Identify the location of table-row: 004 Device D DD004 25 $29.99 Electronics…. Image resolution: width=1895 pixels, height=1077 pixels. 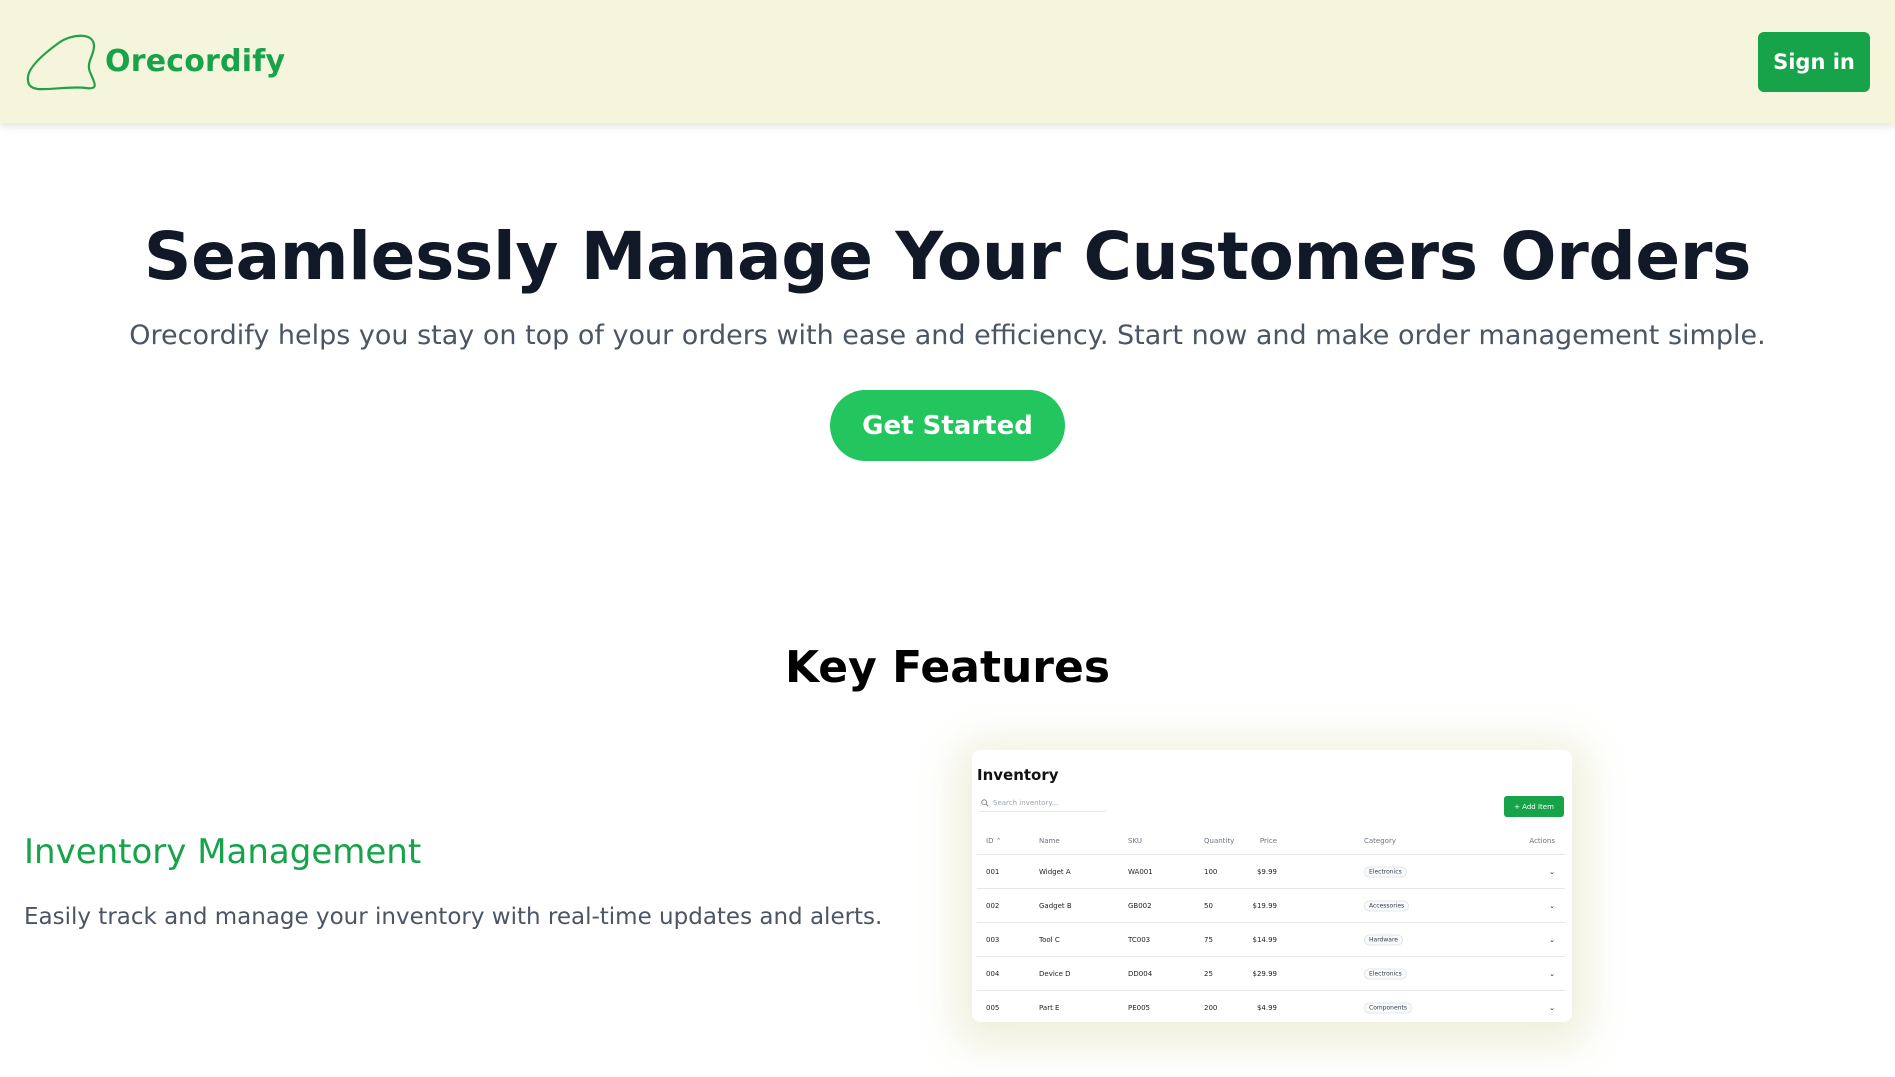
(1271, 974).